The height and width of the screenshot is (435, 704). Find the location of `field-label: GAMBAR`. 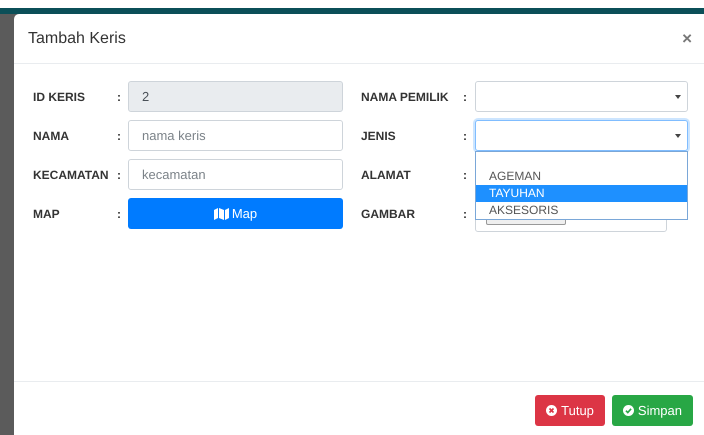

field-label: GAMBAR is located at coordinates (388, 213).